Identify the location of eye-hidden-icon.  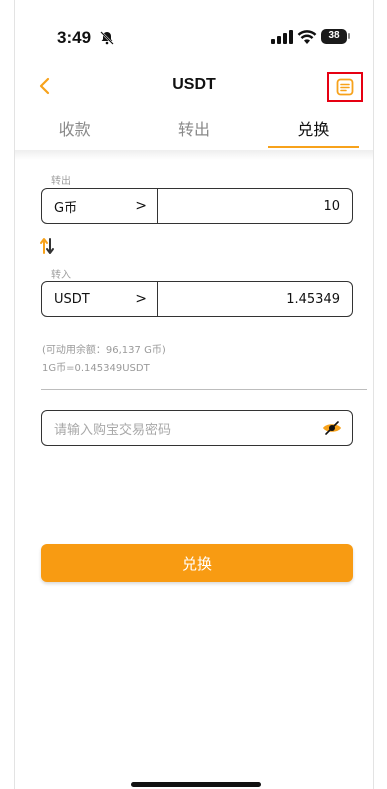
(332, 428).